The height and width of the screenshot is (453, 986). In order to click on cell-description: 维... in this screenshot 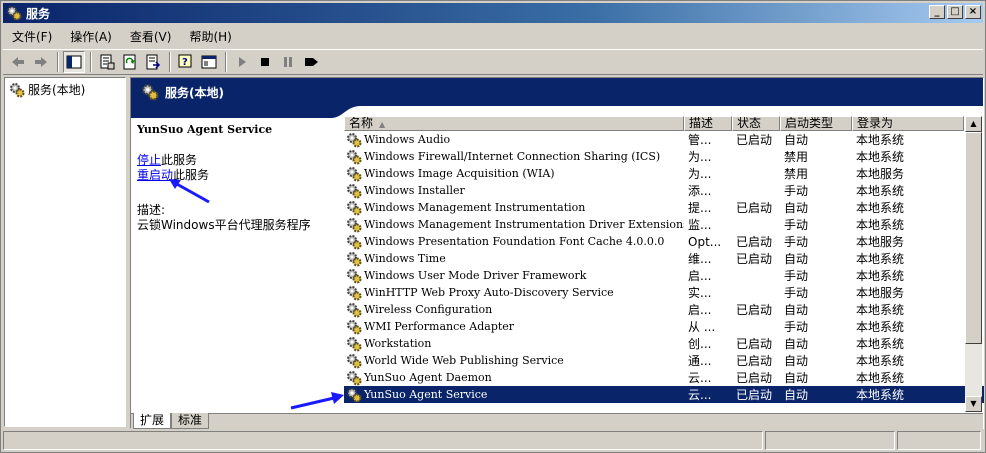, I will do `click(700, 259)`.